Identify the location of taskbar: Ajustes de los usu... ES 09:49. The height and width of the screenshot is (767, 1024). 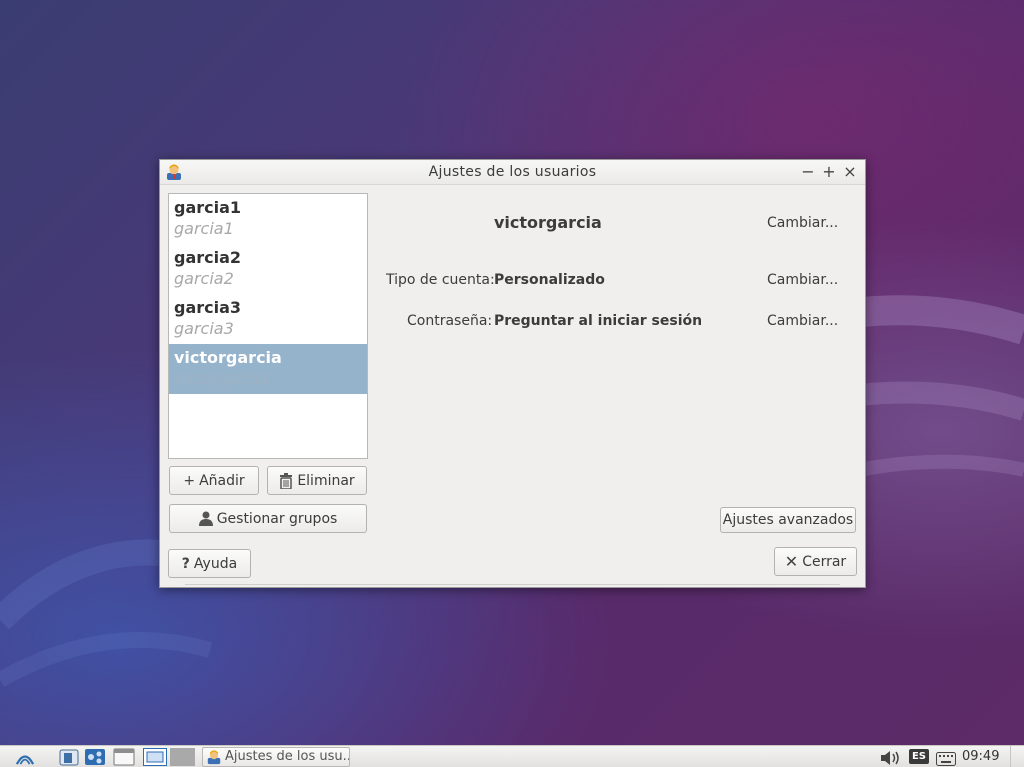
(512, 756).